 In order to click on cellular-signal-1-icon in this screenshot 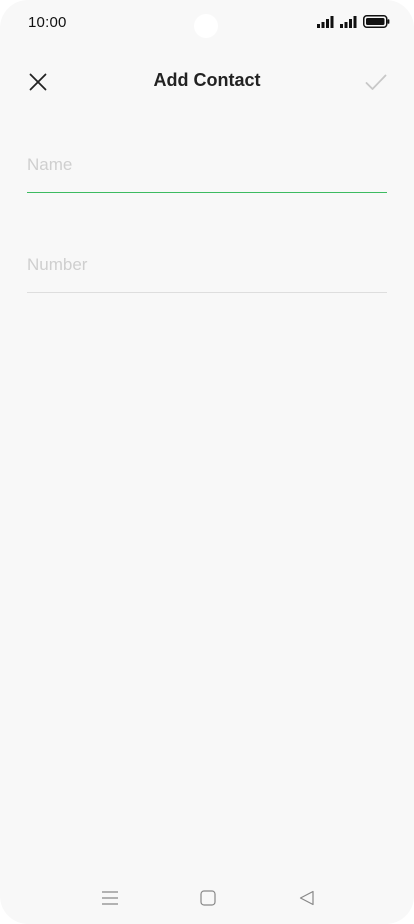, I will do `click(325, 21)`.